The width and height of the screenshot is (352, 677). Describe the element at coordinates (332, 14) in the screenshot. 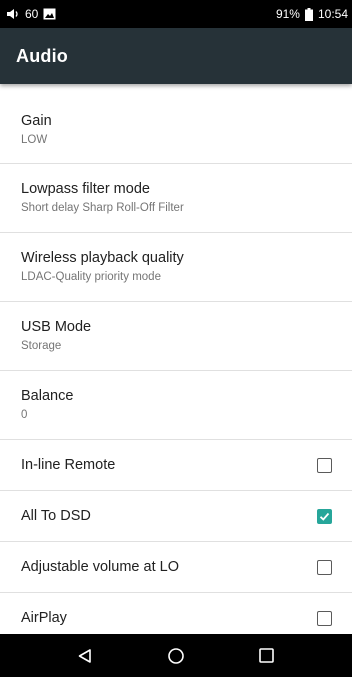

I see `clock: 10:54` at that location.